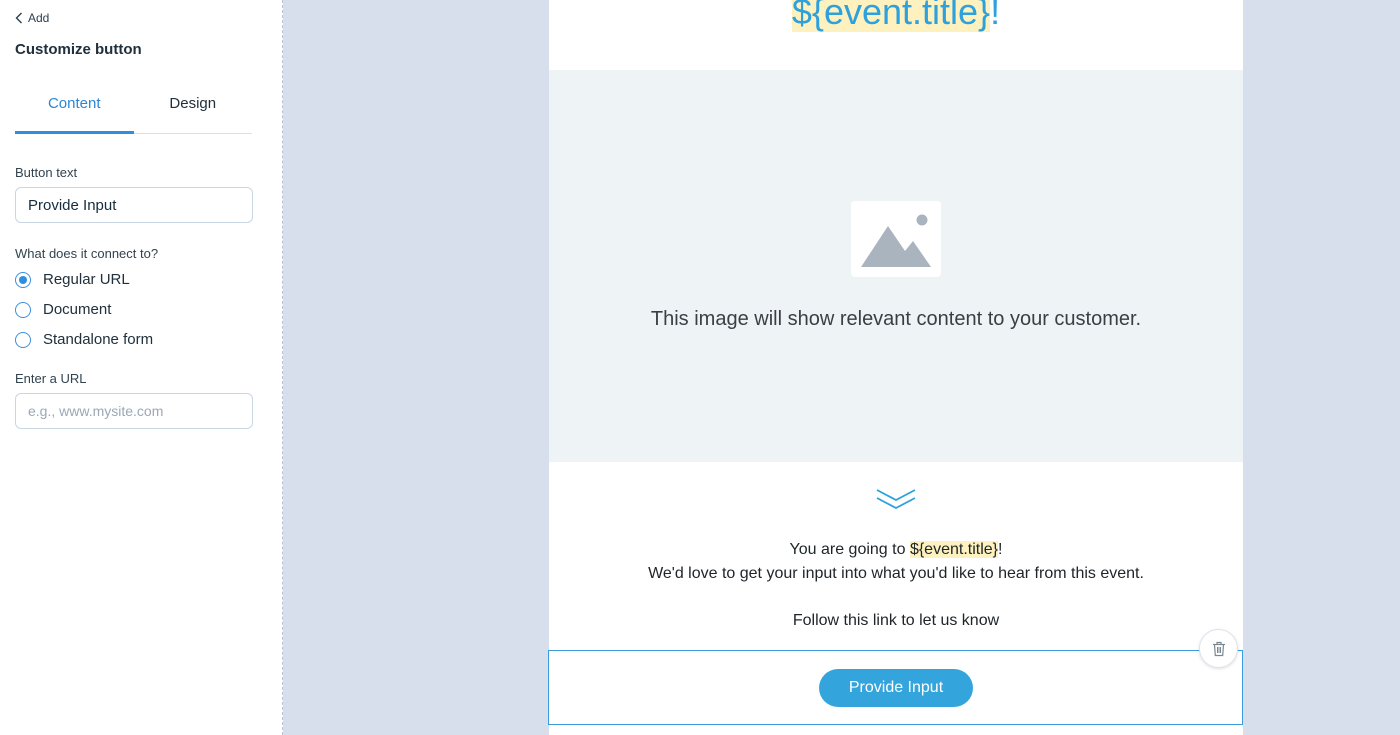 Image resolution: width=1400 pixels, height=735 pixels. What do you see at coordinates (87, 253) in the screenshot?
I see `connect-label: What does it connect to?` at bounding box center [87, 253].